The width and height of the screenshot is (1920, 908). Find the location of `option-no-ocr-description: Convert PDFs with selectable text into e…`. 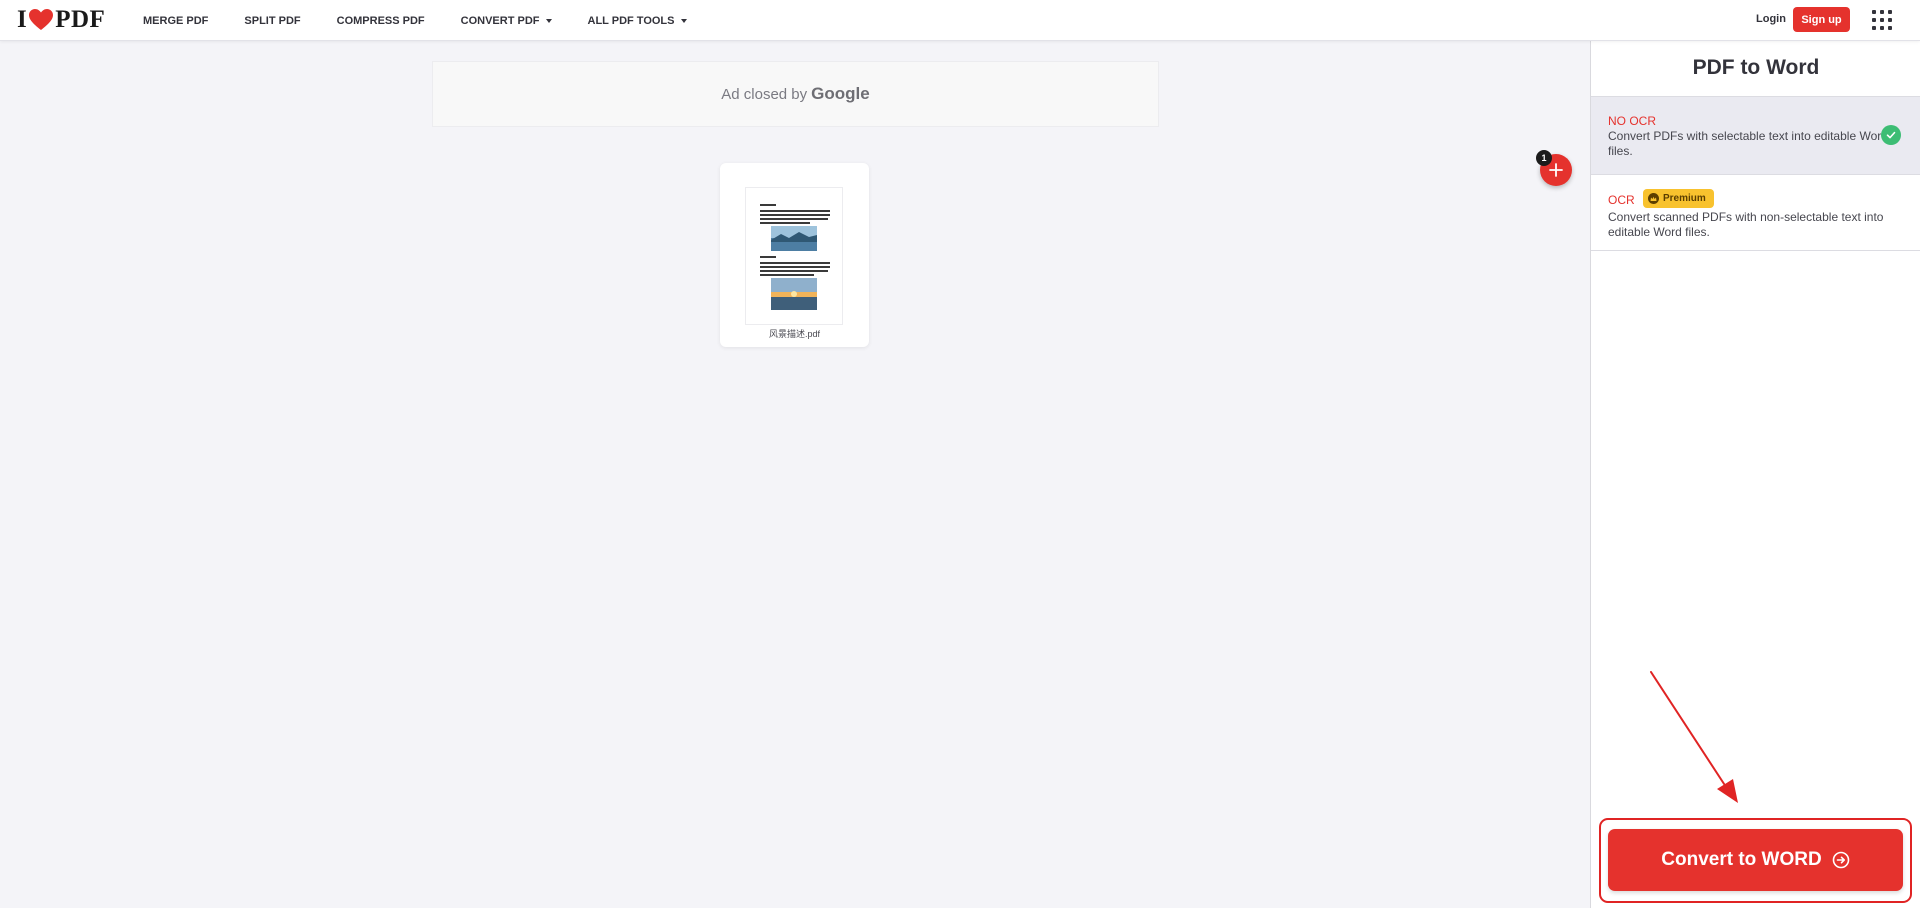

option-no-ocr-description: Convert PDFs with selectable text into e… is located at coordinates (1748, 143).